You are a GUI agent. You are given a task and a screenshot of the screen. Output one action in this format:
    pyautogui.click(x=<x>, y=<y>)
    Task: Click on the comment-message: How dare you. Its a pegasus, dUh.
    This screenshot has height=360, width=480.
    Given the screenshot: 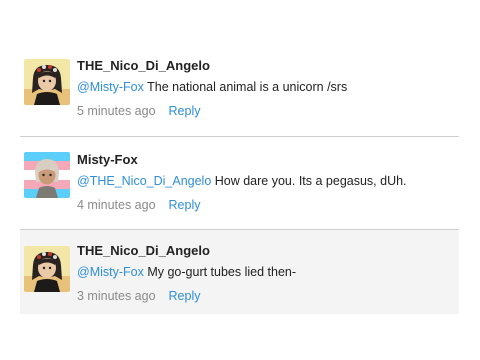 What is the action you would take?
    pyautogui.click(x=309, y=181)
    